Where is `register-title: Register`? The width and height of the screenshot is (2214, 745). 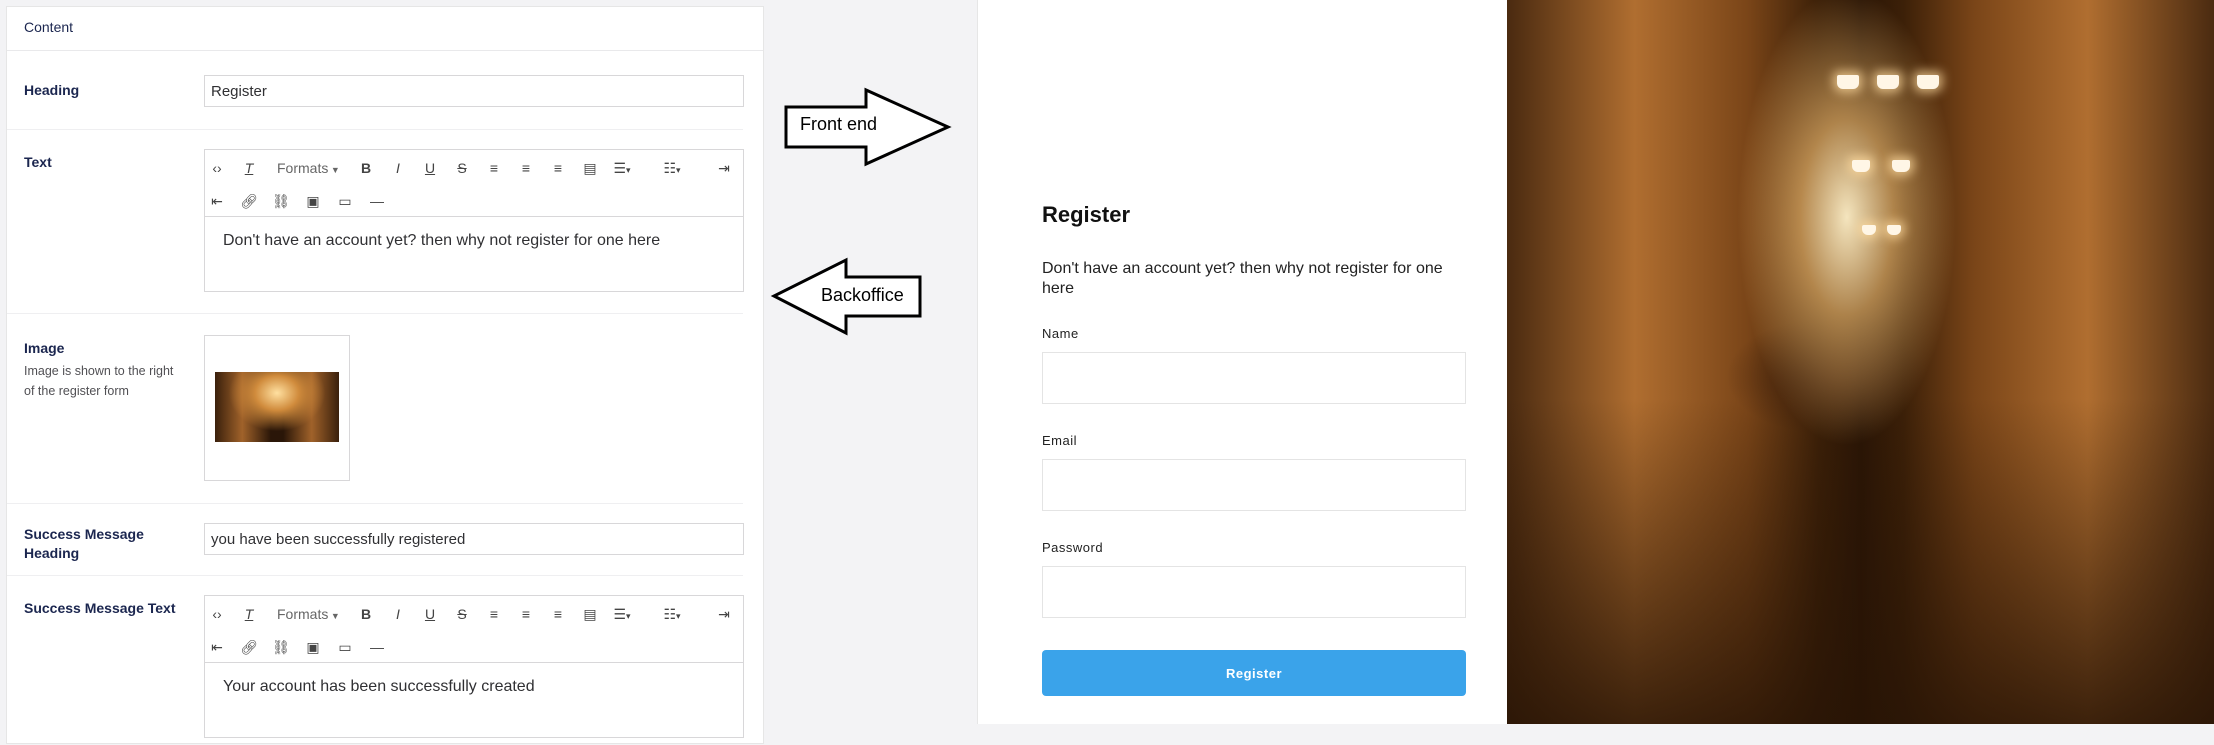 register-title: Register is located at coordinates (1086, 214).